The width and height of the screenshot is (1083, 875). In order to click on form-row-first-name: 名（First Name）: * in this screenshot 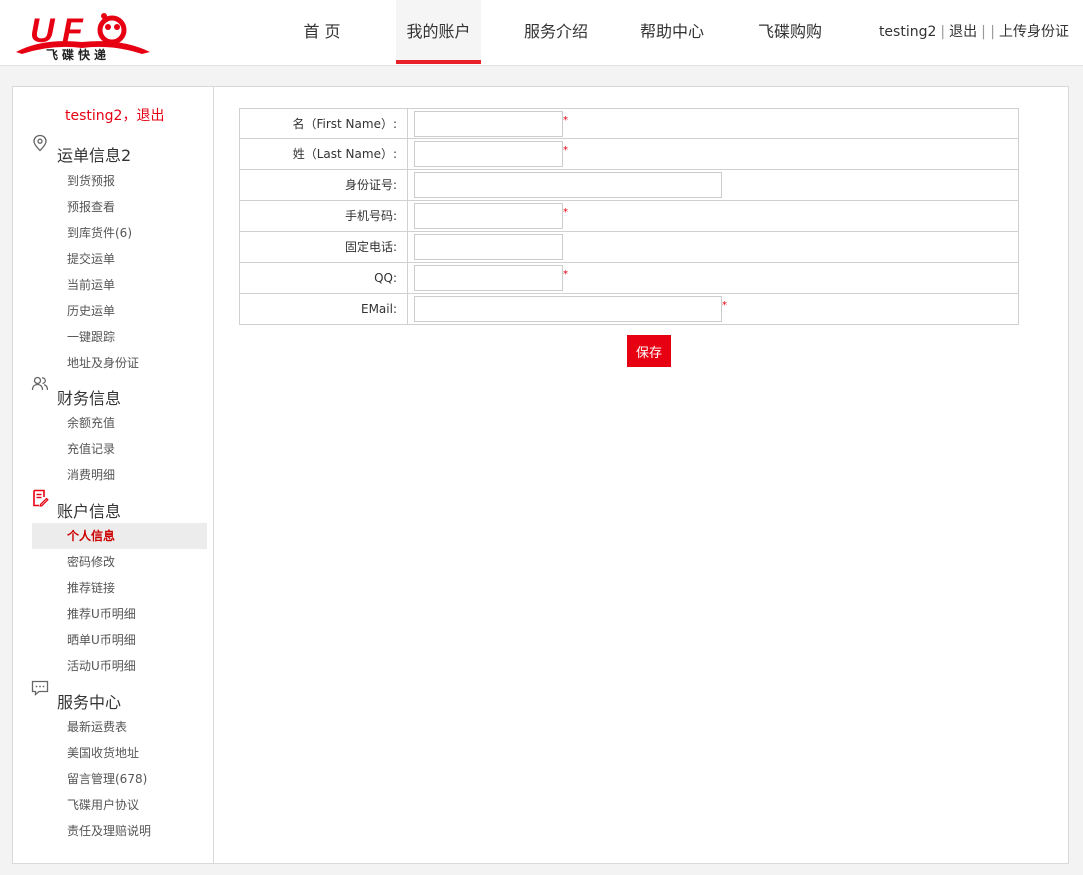, I will do `click(629, 123)`.